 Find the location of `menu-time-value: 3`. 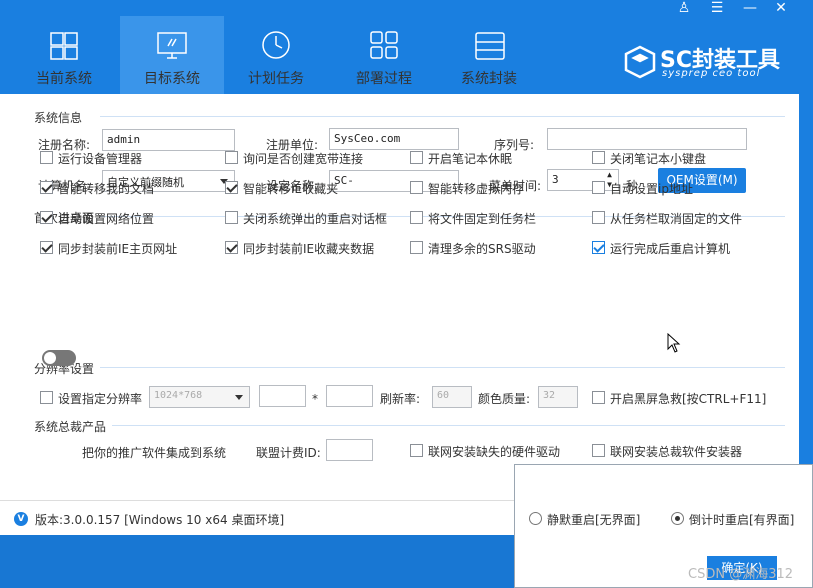

menu-time-value: 3 is located at coordinates (555, 179).